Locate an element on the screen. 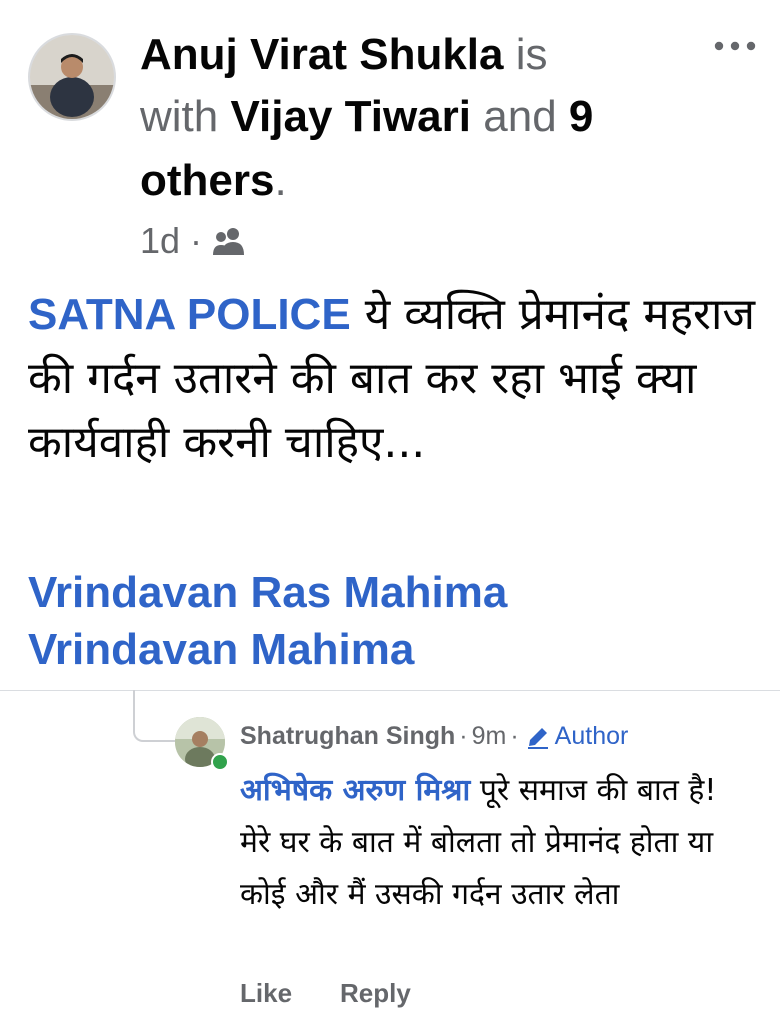  others-link: others is located at coordinates (207, 180).